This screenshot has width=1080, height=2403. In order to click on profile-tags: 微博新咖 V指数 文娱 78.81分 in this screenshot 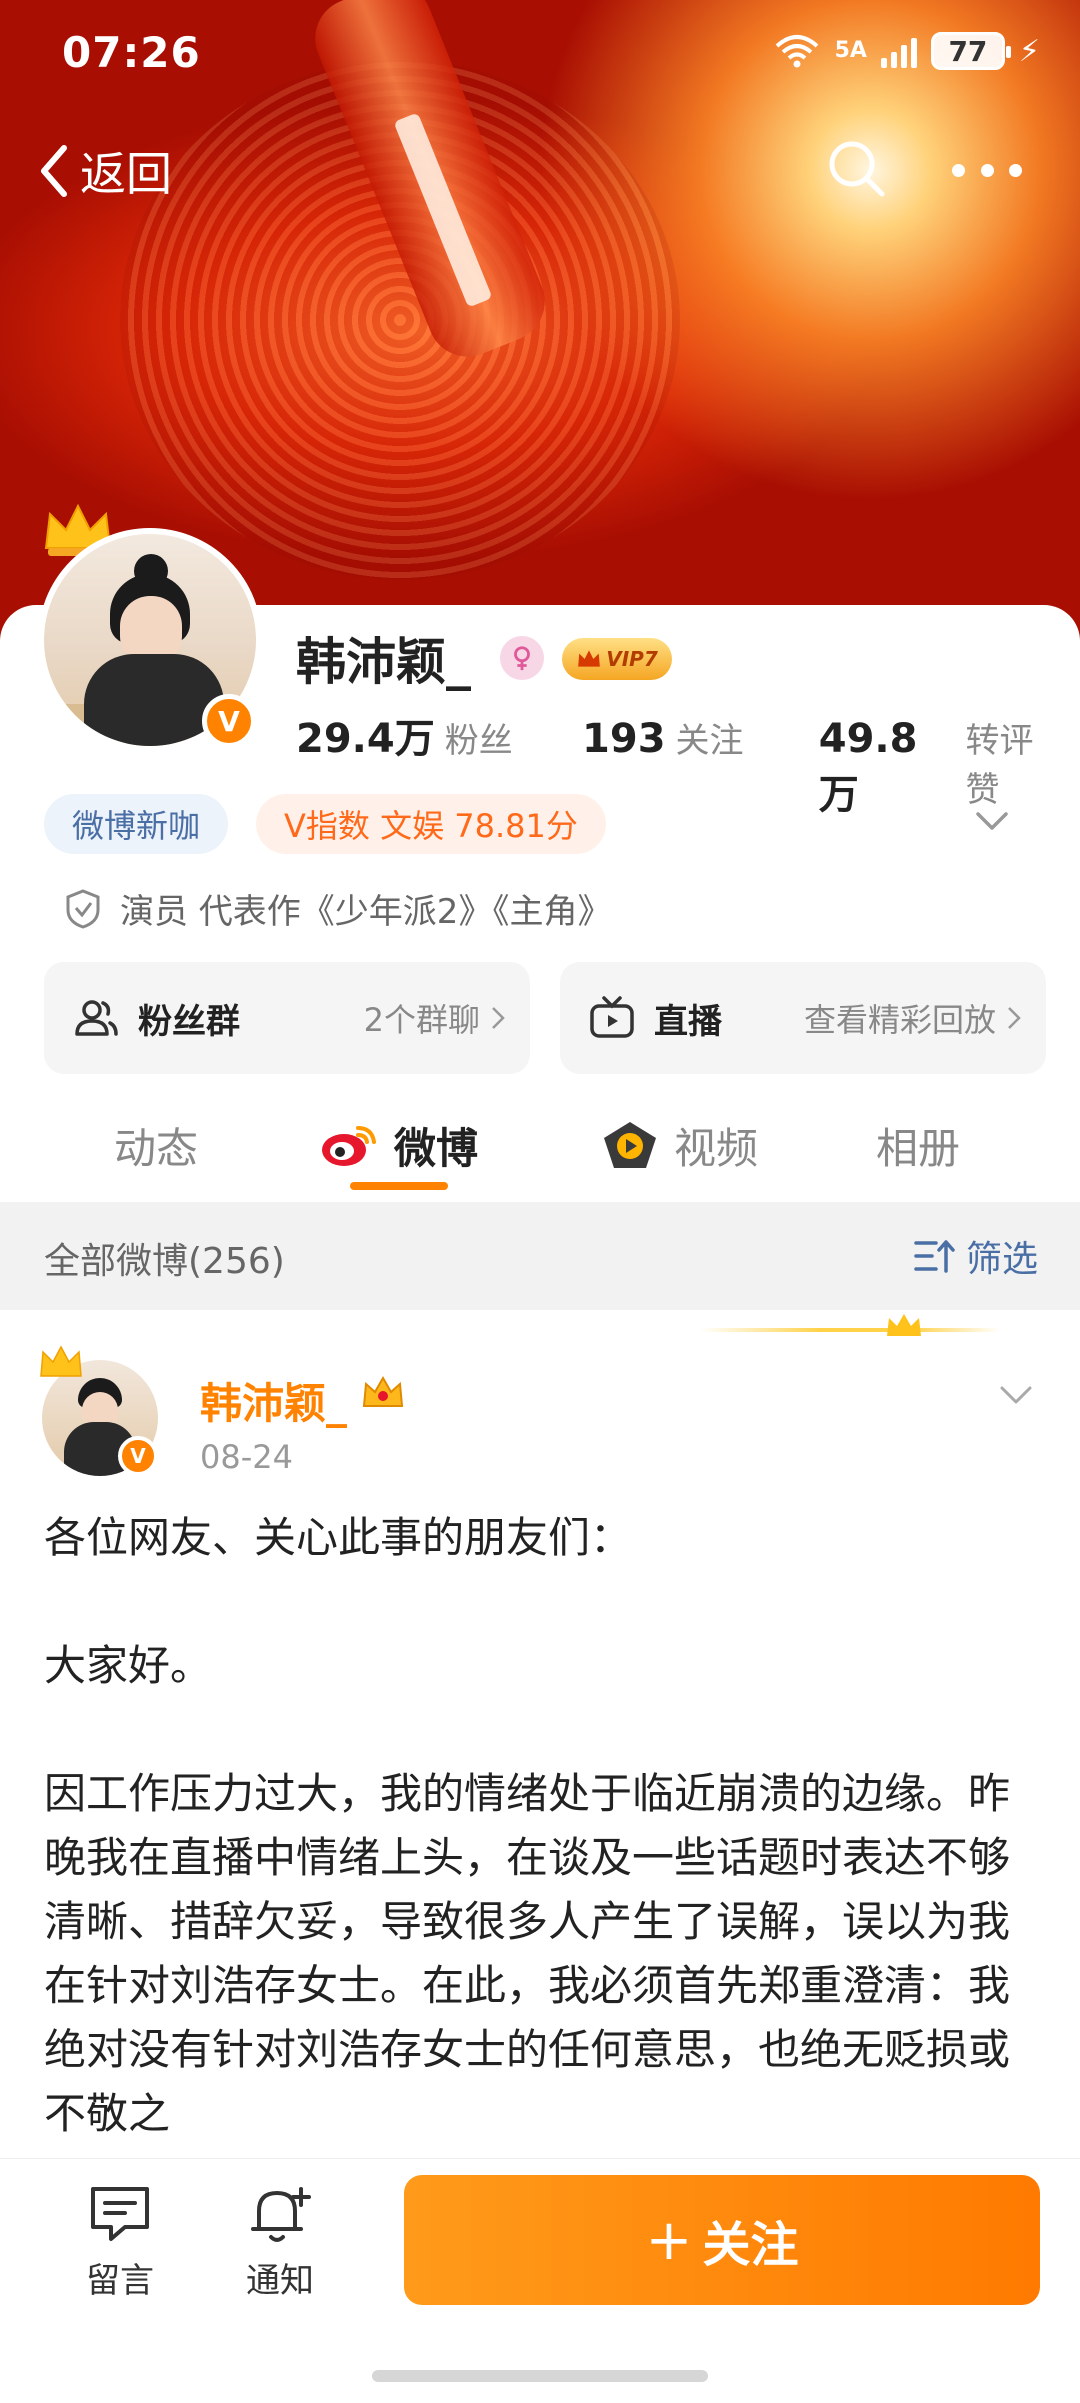, I will do `click(325, 824)`.